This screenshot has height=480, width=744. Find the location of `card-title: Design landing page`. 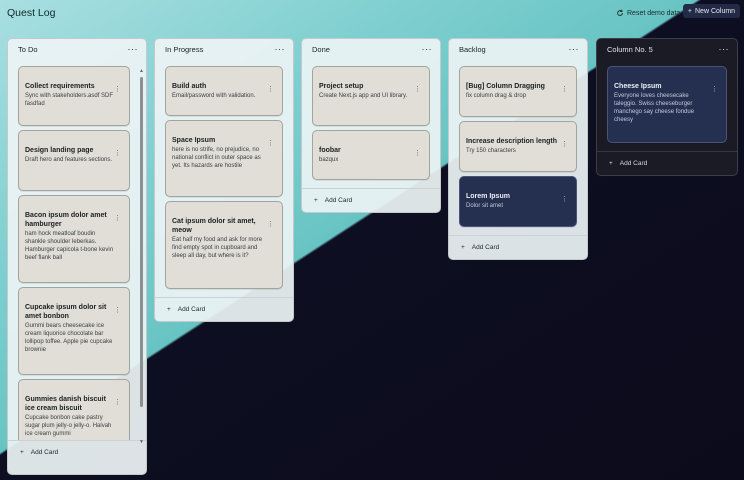

card-title: Design landing page is located at coordinates (59, 150).